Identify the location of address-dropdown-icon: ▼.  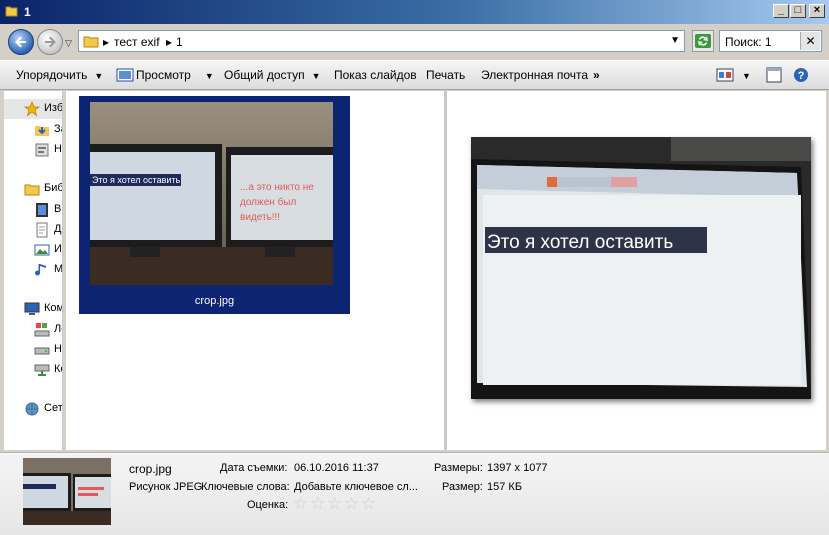
(675, 40).